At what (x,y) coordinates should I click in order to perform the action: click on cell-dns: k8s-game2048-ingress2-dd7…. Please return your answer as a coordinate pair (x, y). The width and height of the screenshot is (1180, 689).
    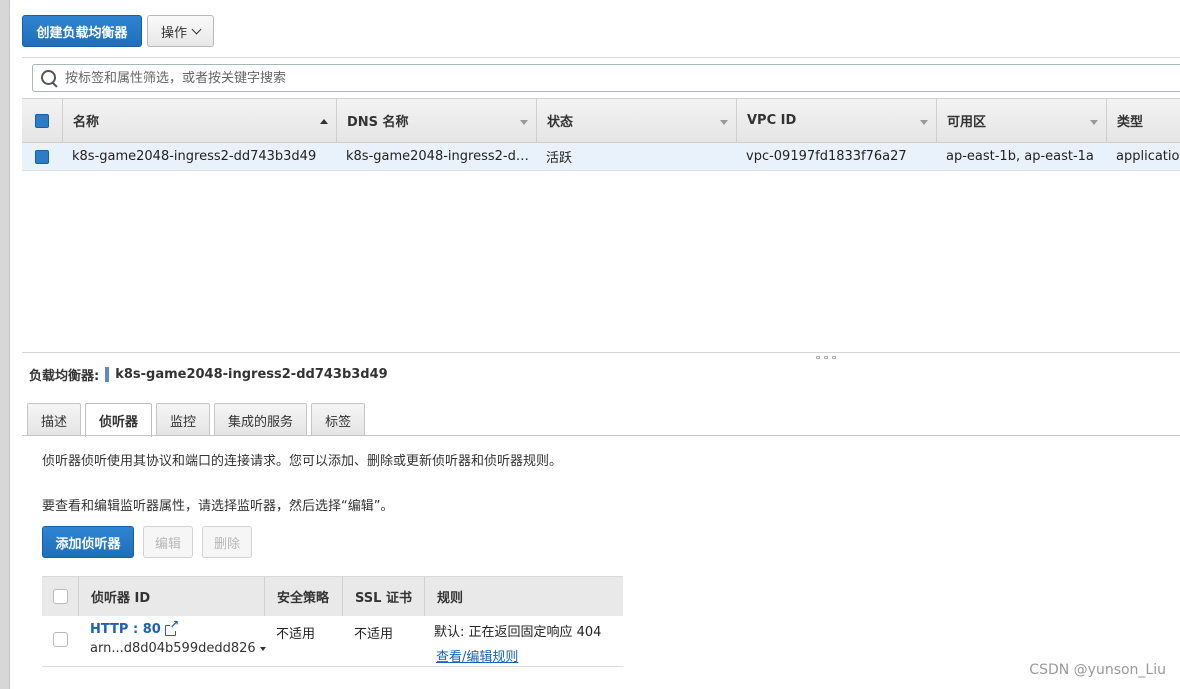
    Looking at the image, I should click on (441, 156).